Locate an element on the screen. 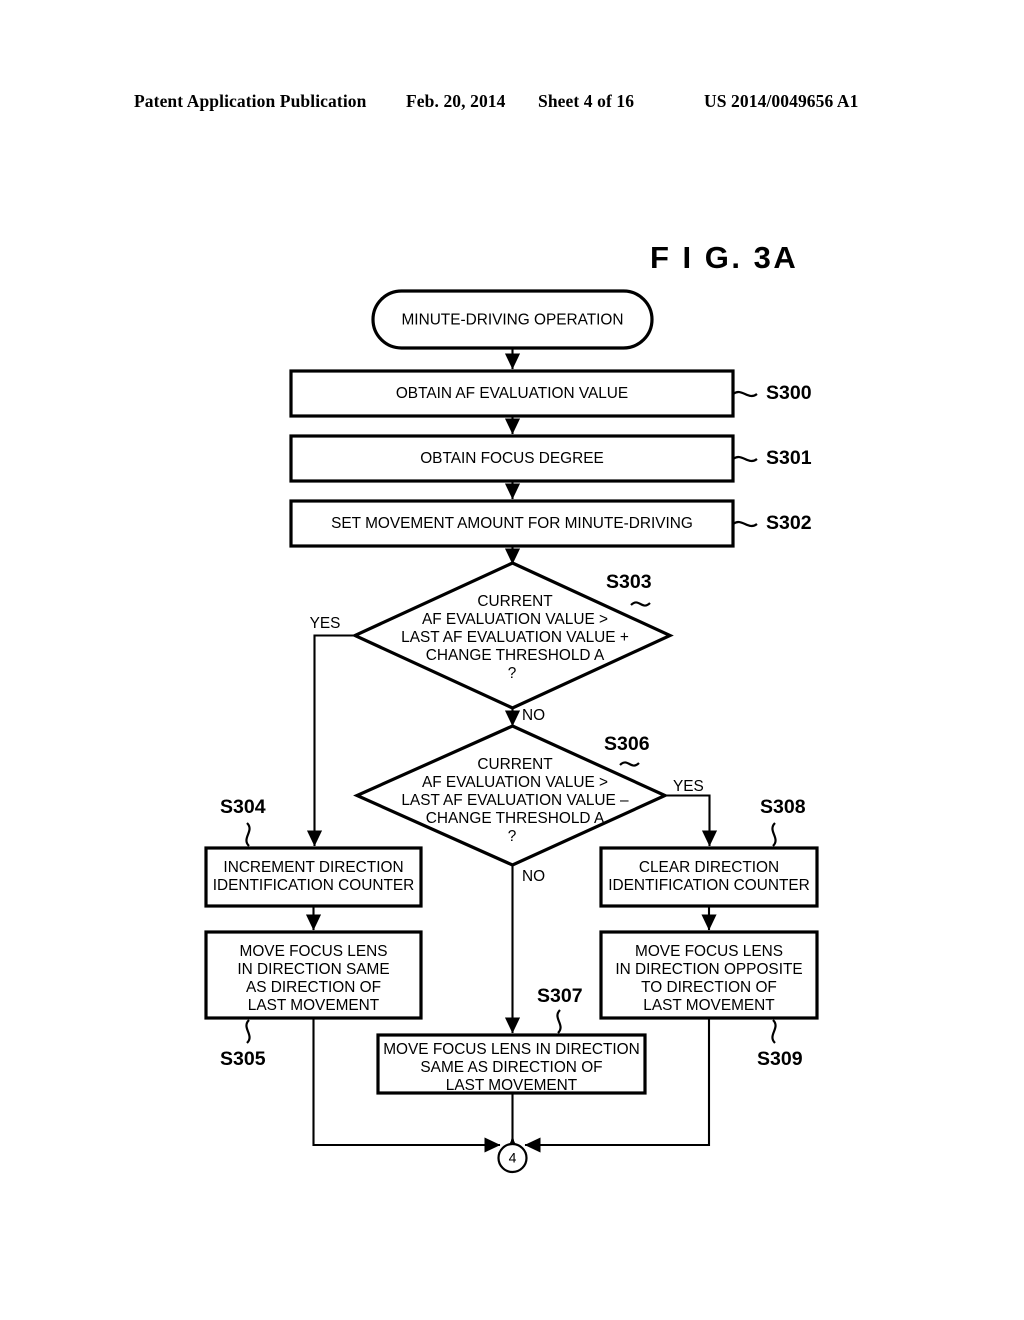 Image resolution: width=1024 pixels, height=1320 pixels. leader-s307 is located at coordinates (559, 1021).